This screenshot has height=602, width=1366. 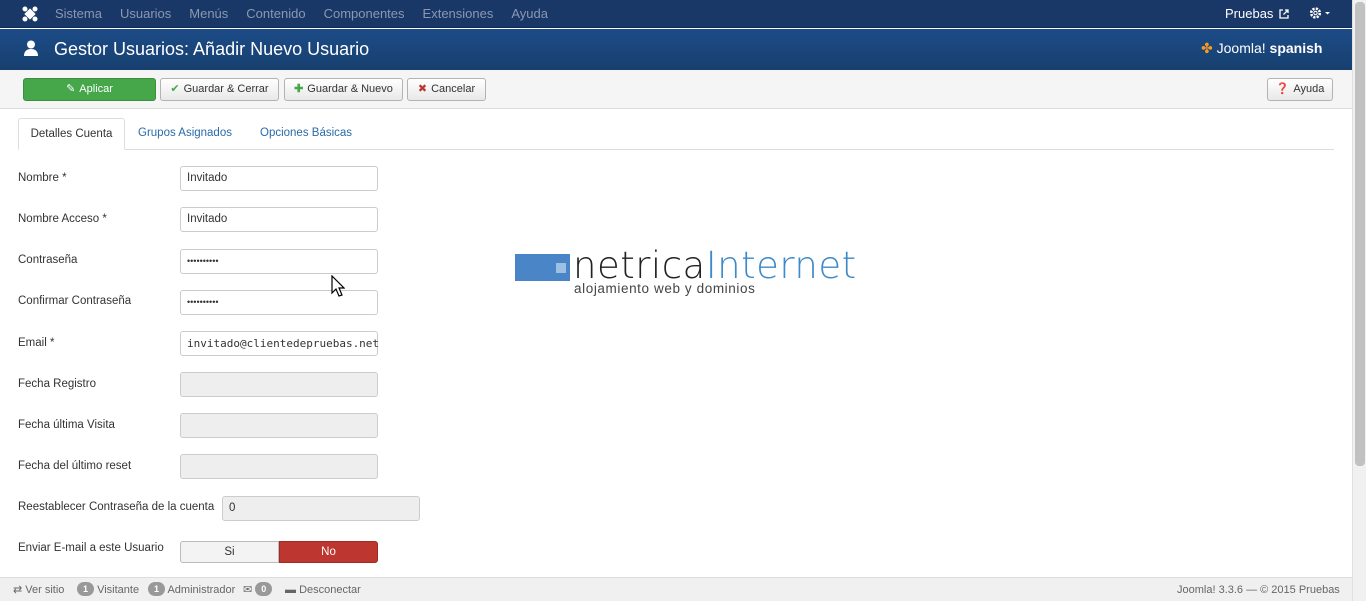 I want to click on password-label: Contraseña, so click(x=48, y=260).